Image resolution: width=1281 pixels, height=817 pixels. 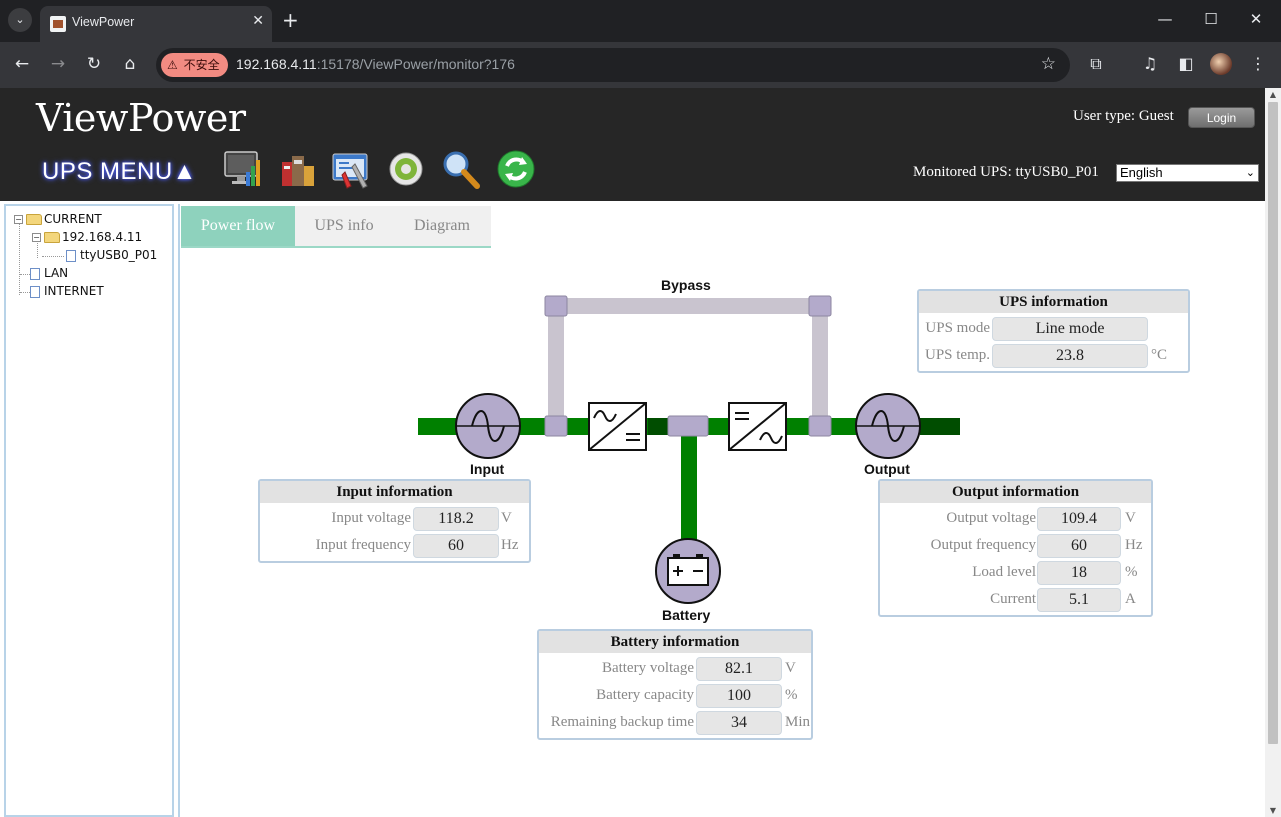 I want to click on ups-mode-label: UPS mode, so click(x=957, y=328).